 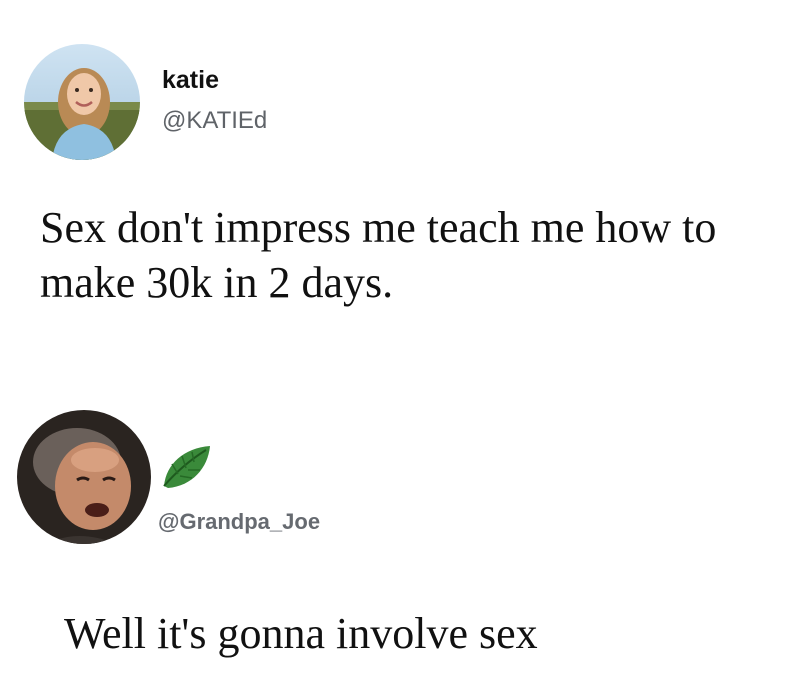 I want to click on display-name: katie, so click(x=190, y=80).